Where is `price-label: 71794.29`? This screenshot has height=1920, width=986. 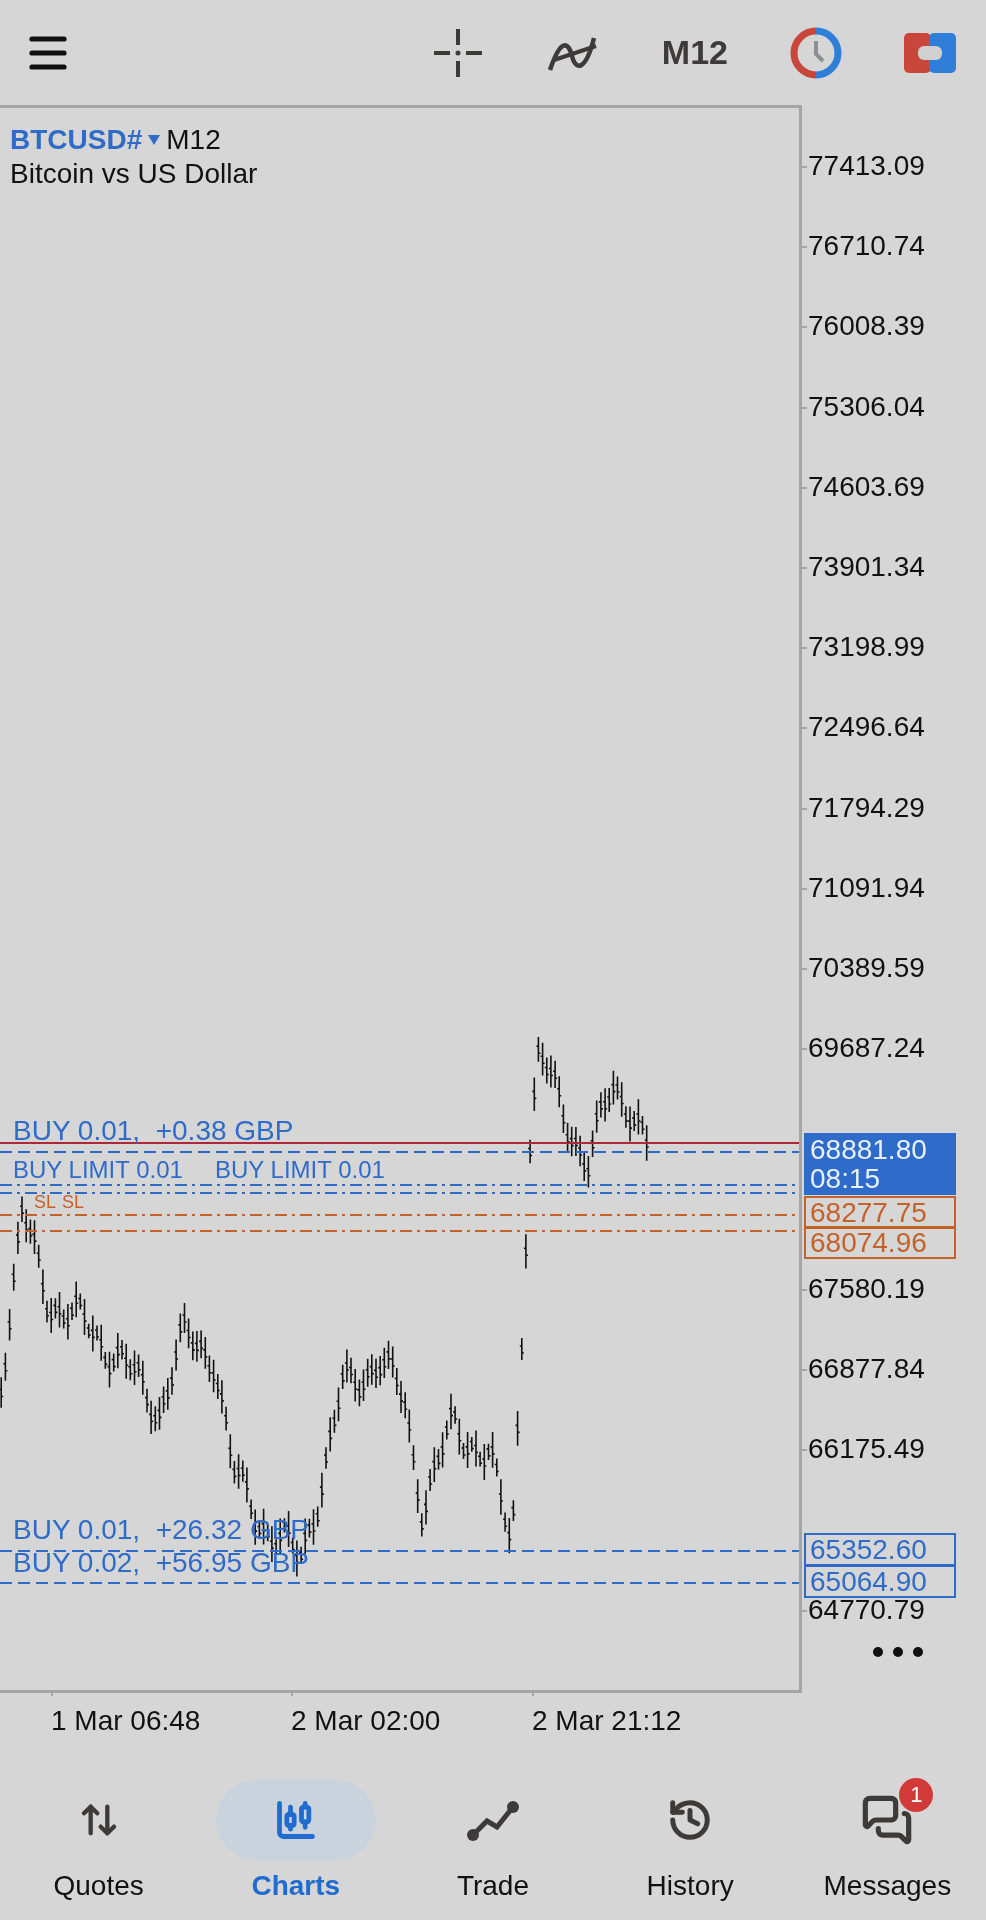
price-label: 71794.29 is located at coordinates (866, 807).